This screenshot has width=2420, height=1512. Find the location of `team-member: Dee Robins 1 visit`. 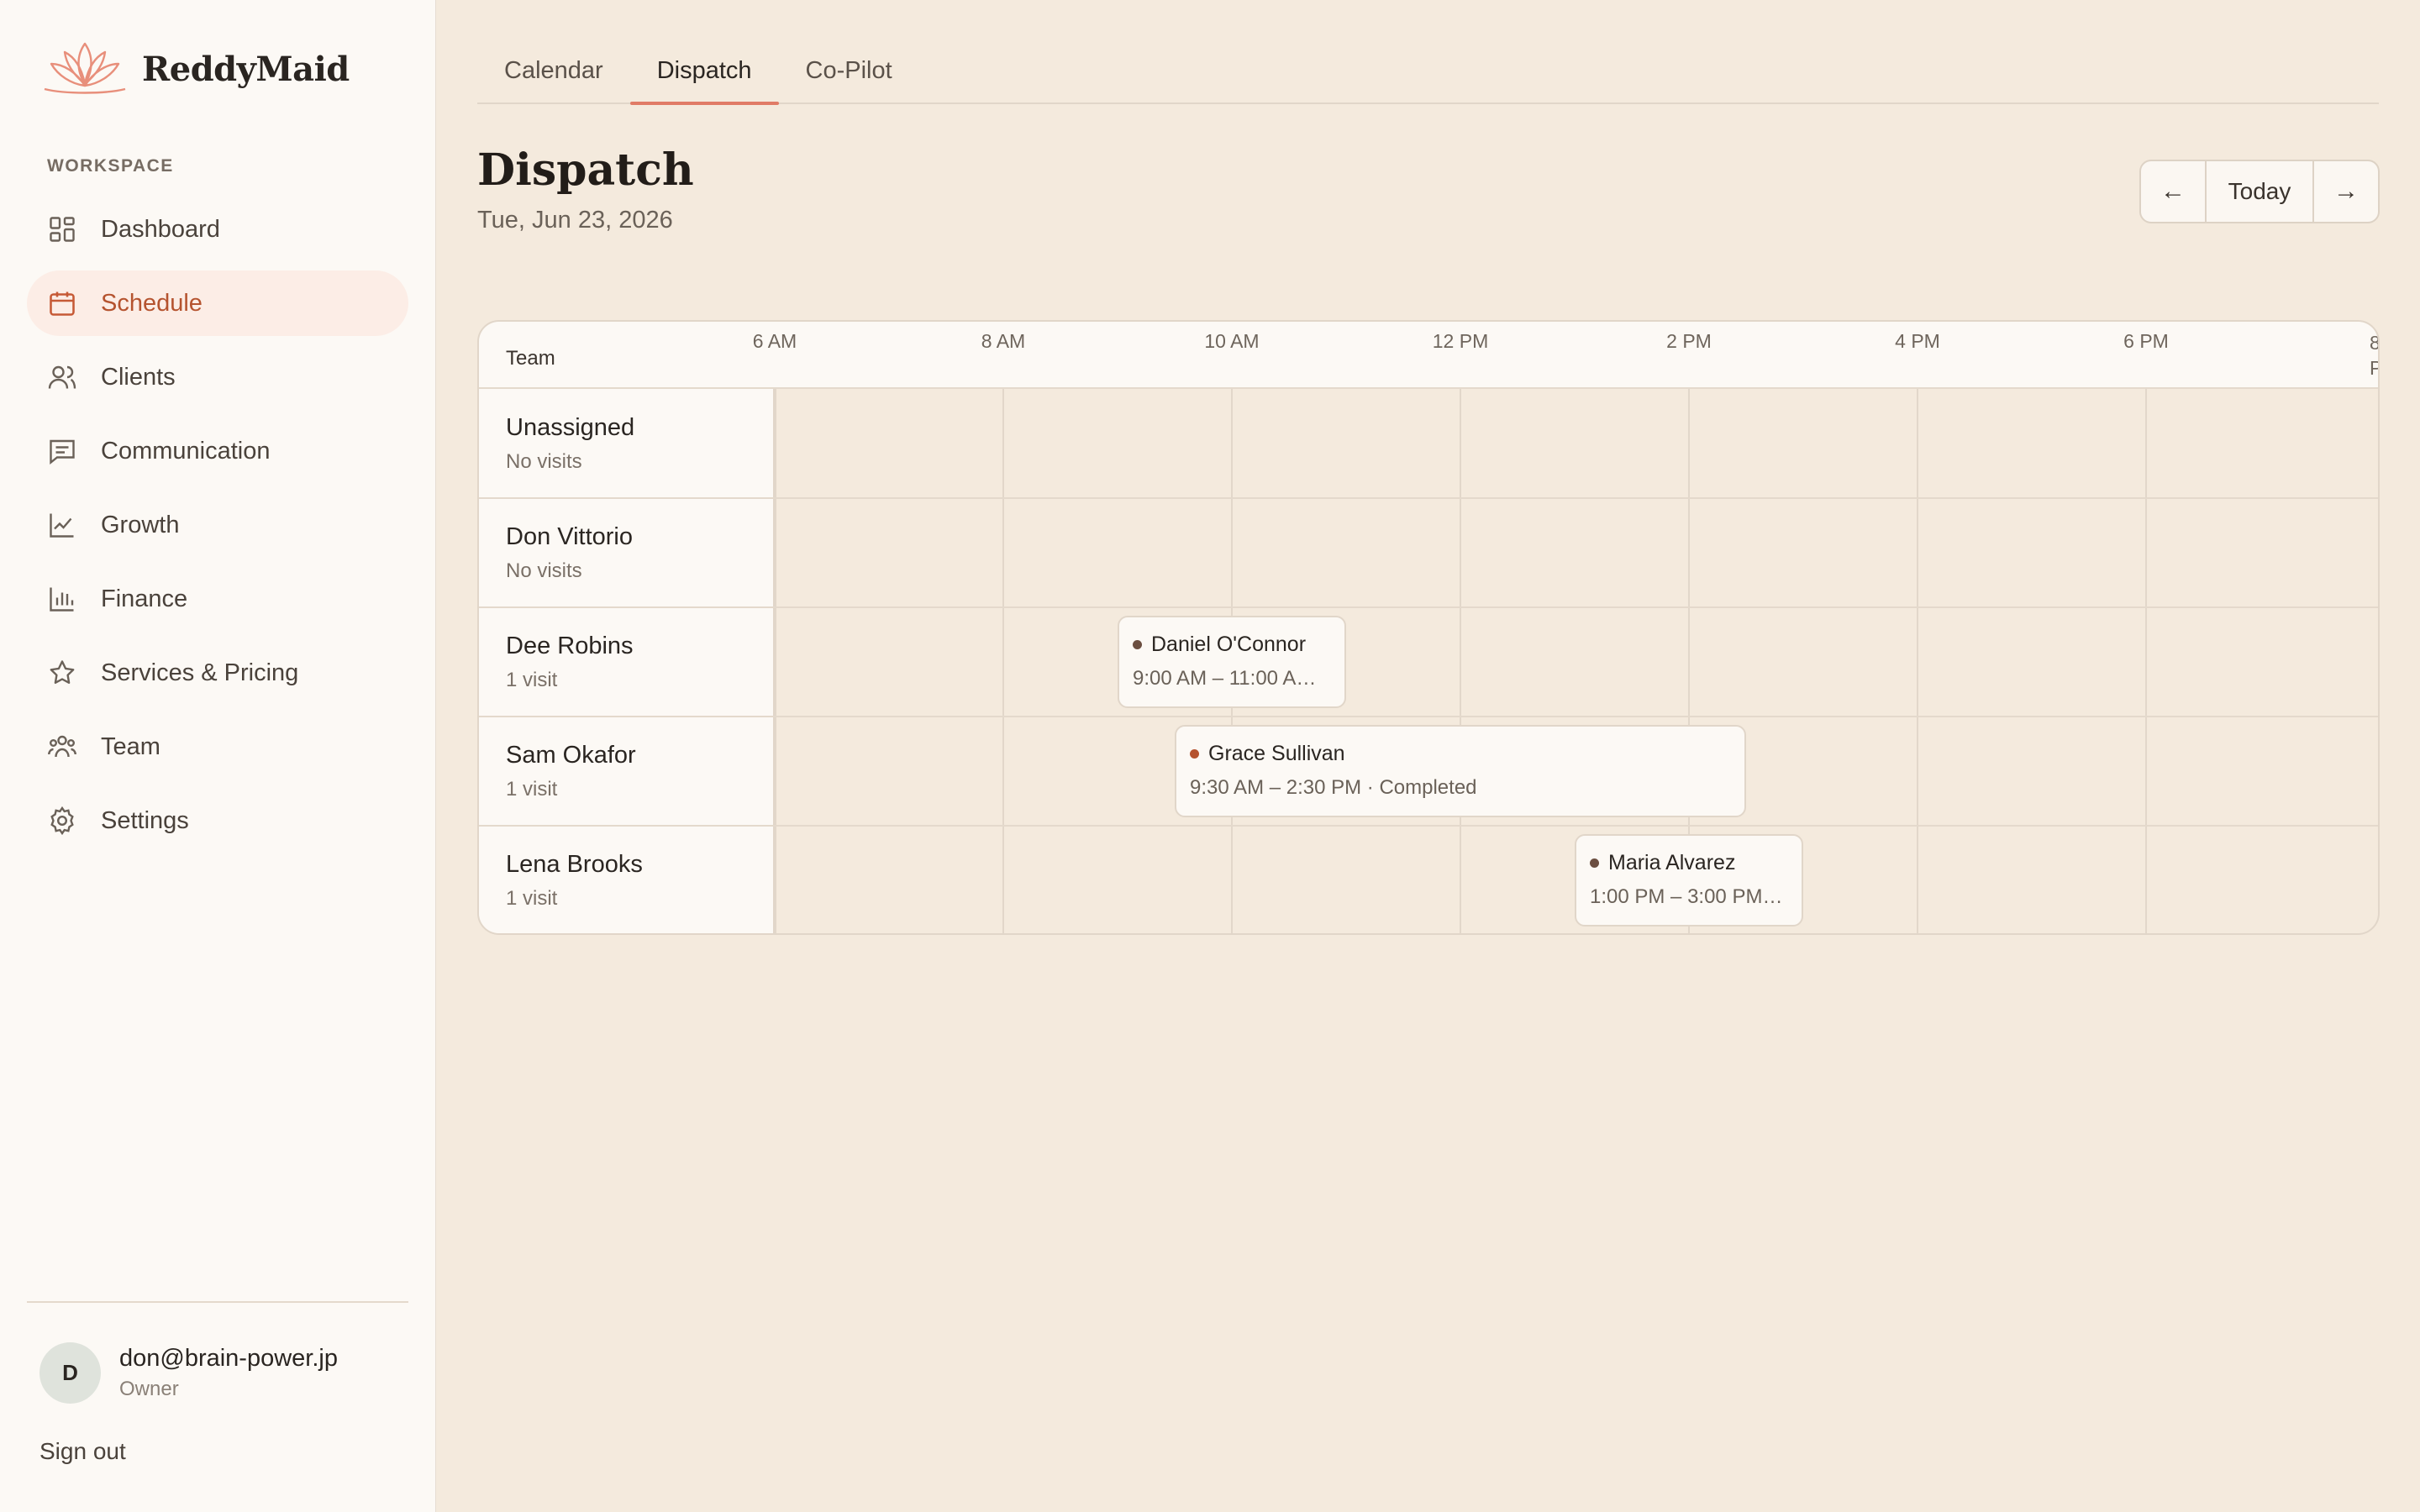

team-member: Dee Robins 1 visit is located at coordinates (570, 662).